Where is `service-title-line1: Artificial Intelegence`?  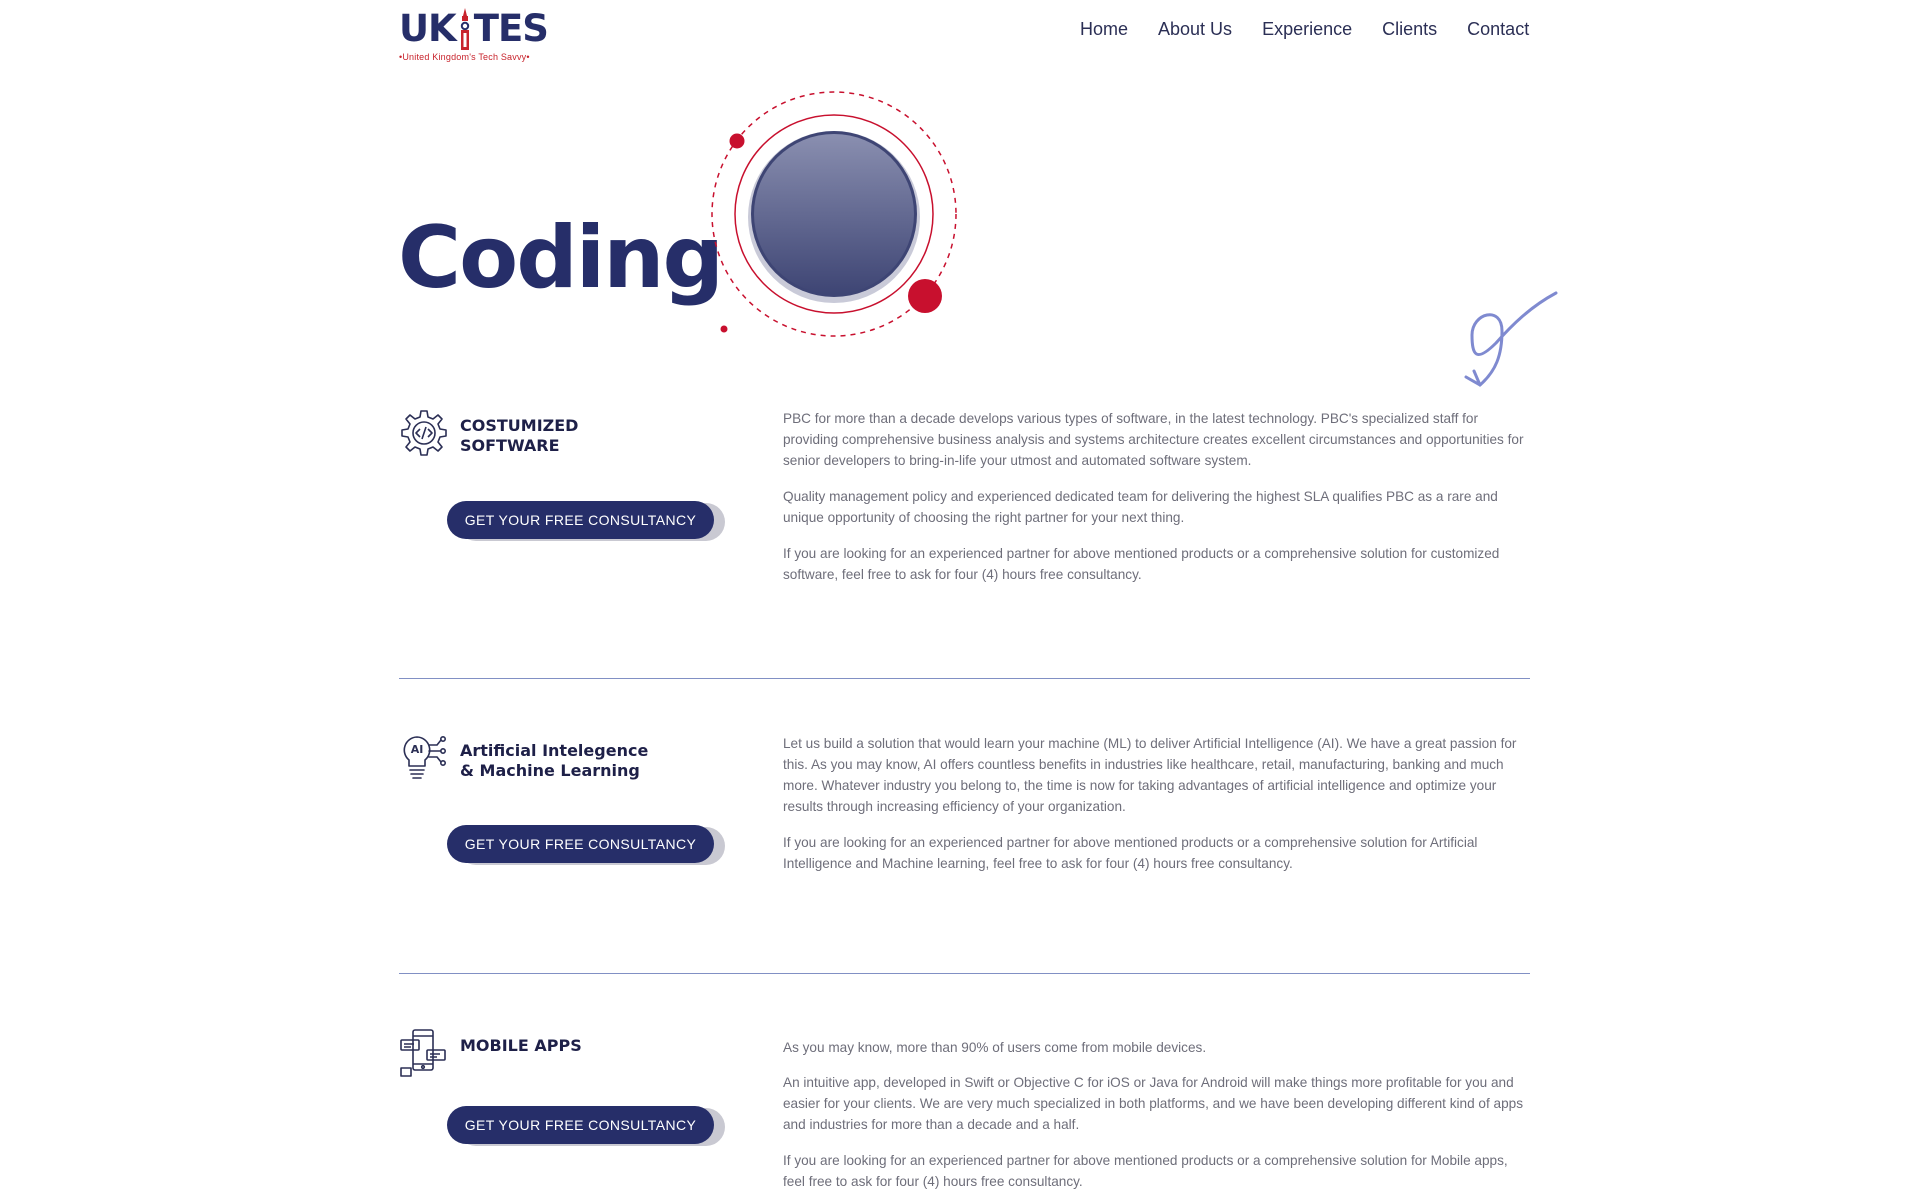
service-title-line1: Artificial Intelegence is located at coordinates (554, 750).